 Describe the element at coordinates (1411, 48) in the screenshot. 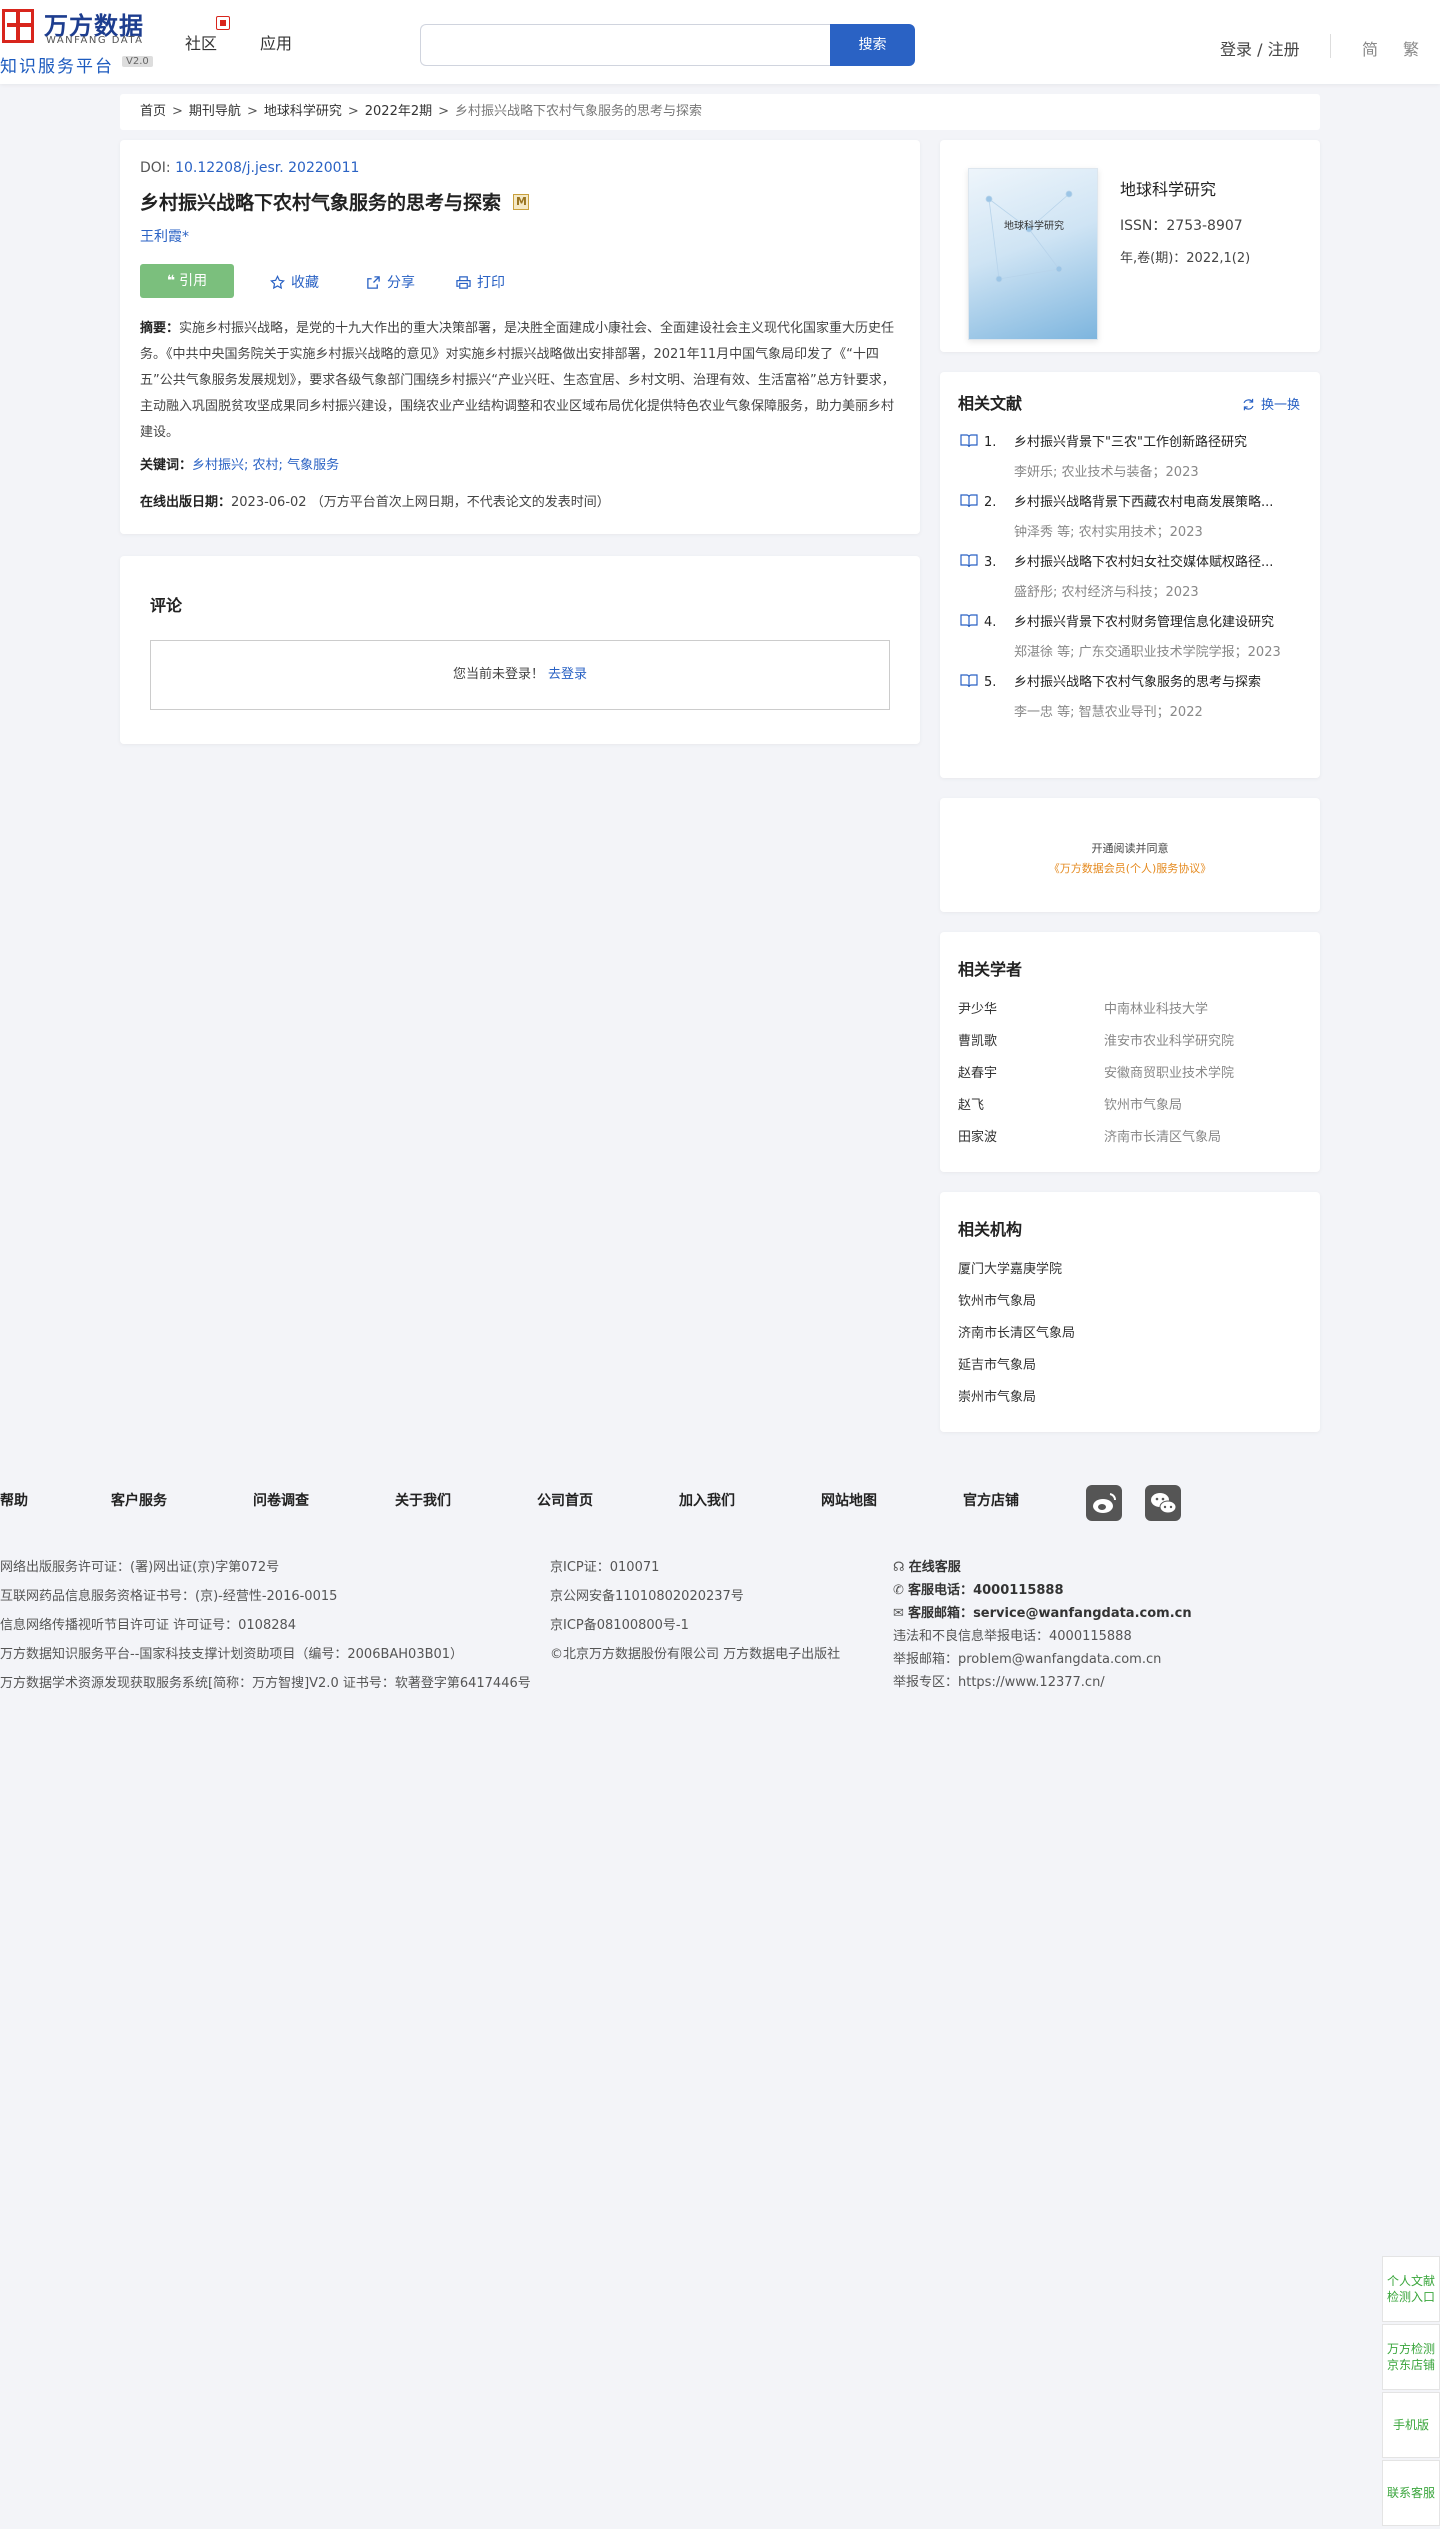

I see `lang-traditional: 繁` at that location.